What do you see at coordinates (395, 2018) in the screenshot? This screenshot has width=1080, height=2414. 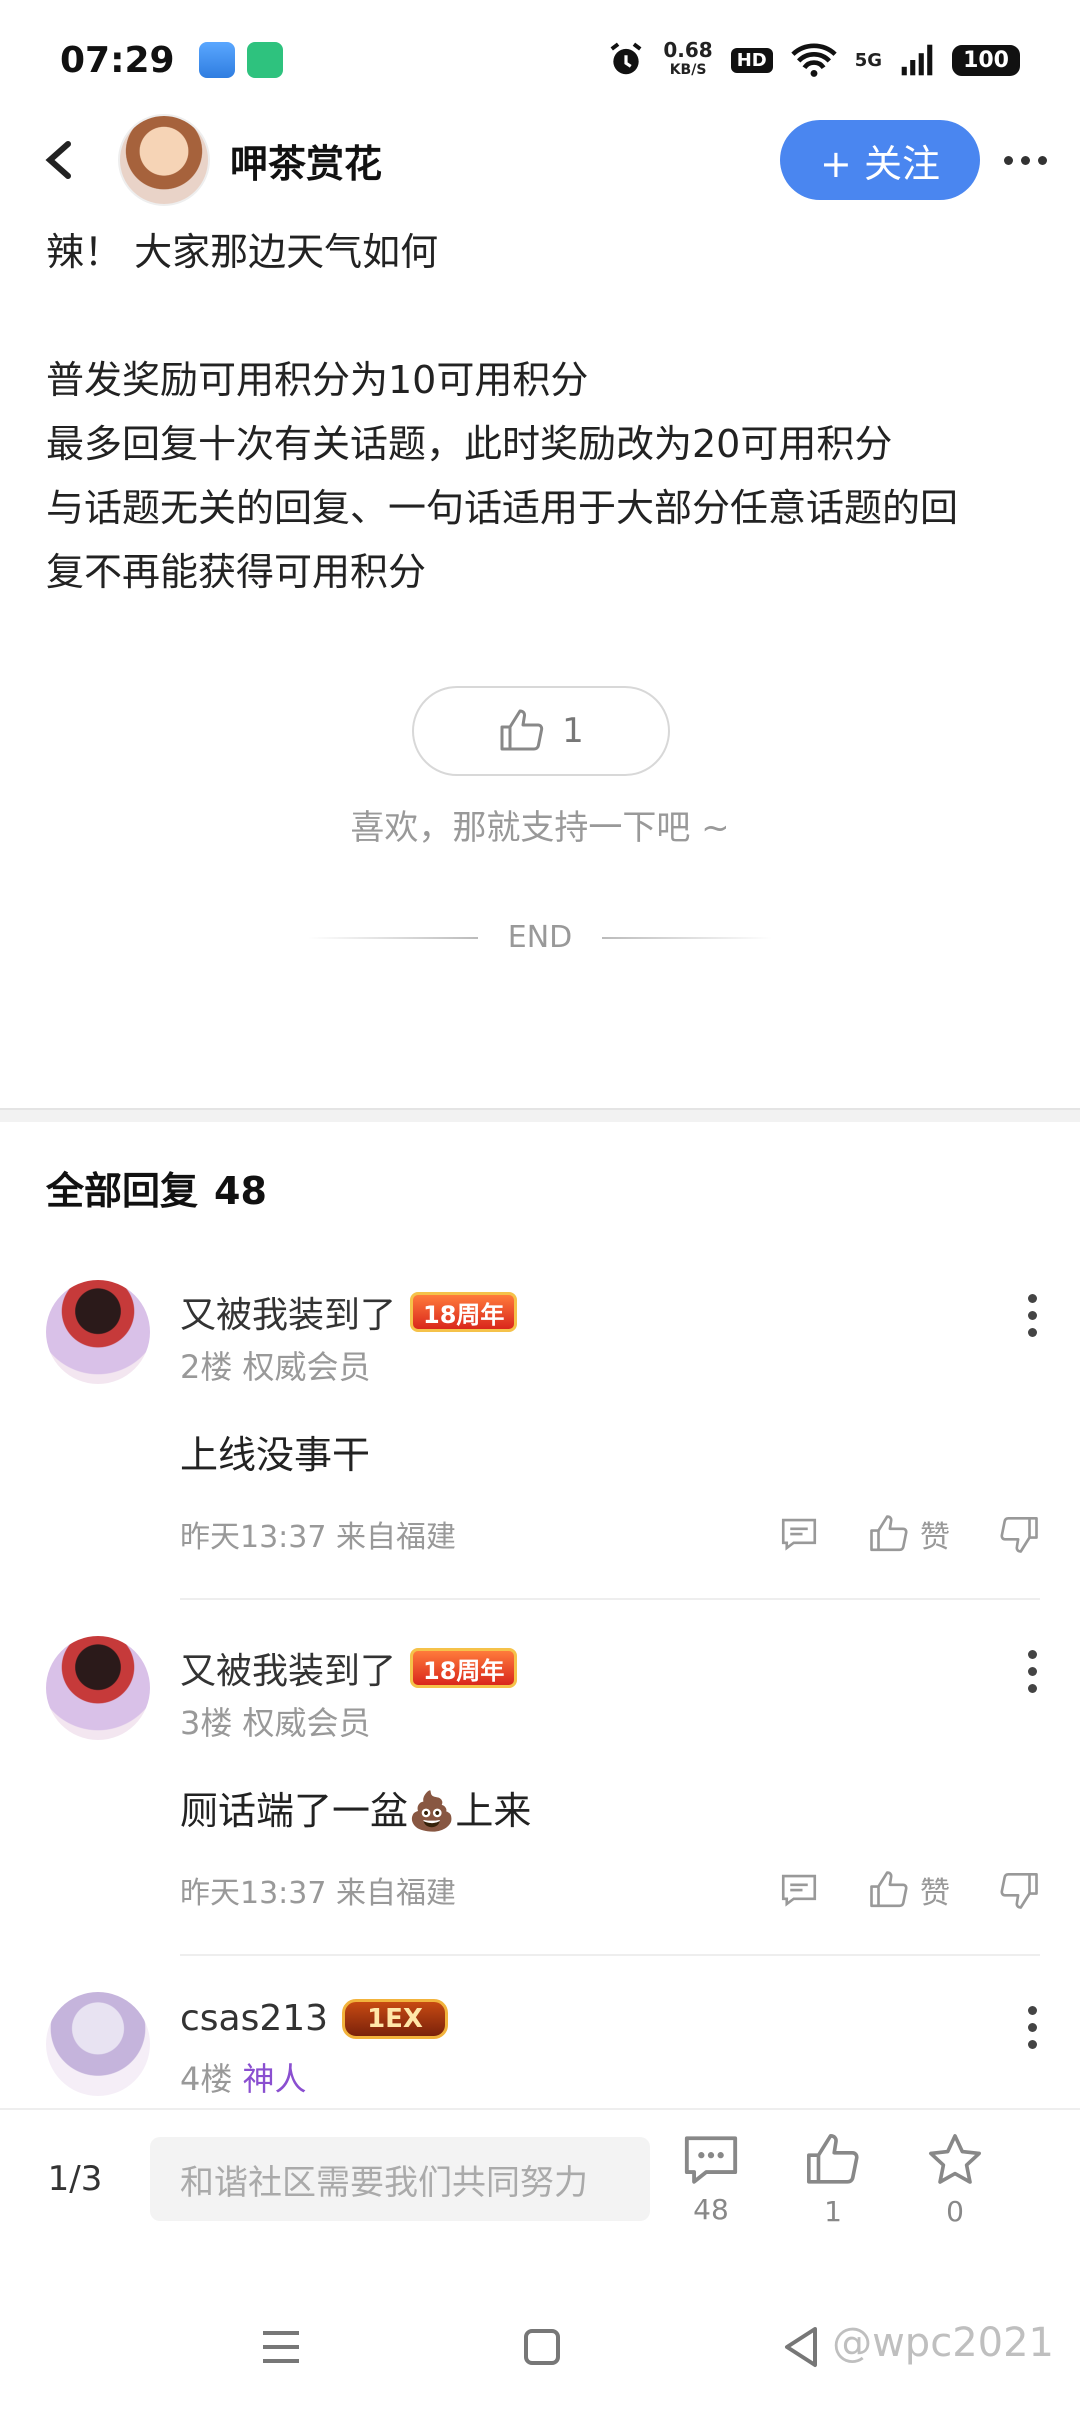 I see `level-badge: 1EX` at bounding box center [395, 2018].